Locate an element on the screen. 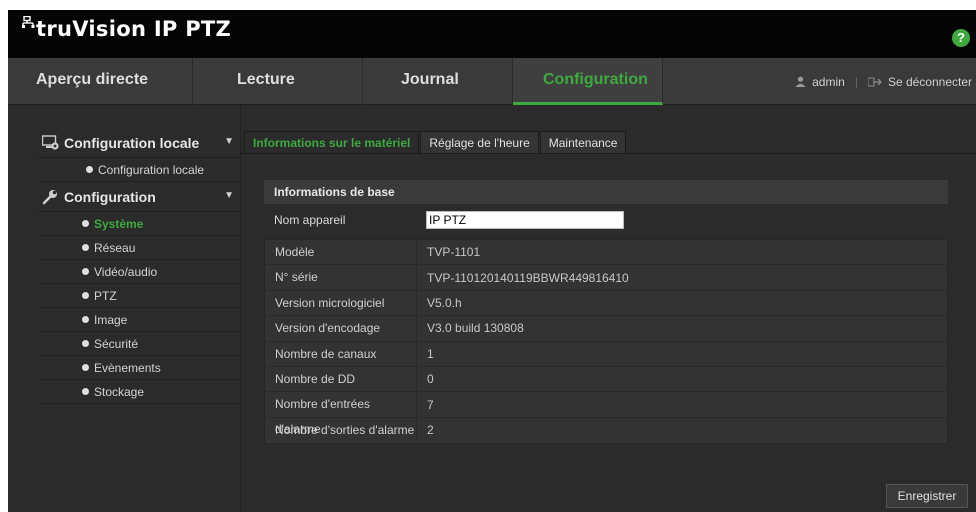  device-name-row: Nom appareil is located at coordinates (606, 220).